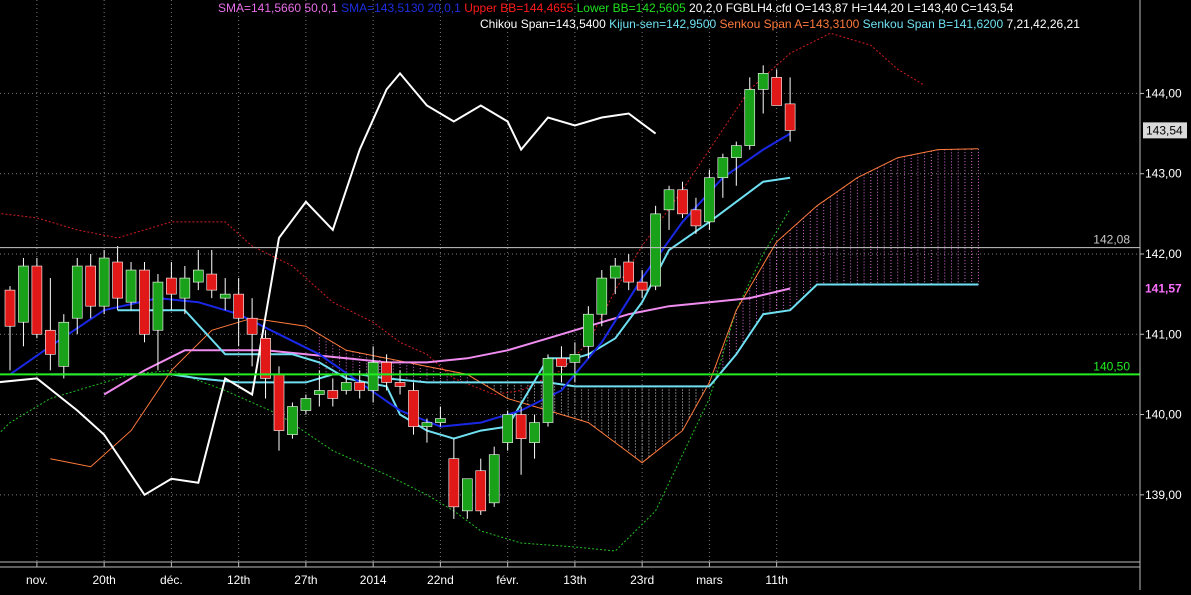 The image size is (1191, 595). Describe the element at coordinates (507, 580) in the screenshot. I see `x-tick-label: févr.` at that location.